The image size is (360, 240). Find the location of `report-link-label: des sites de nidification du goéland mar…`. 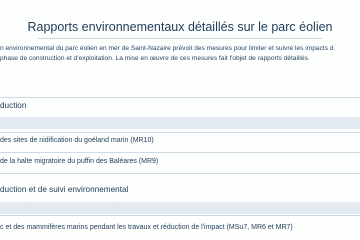

report-link-label: des sites de nidification du goéland mar… is located at coordinates (77, 140).